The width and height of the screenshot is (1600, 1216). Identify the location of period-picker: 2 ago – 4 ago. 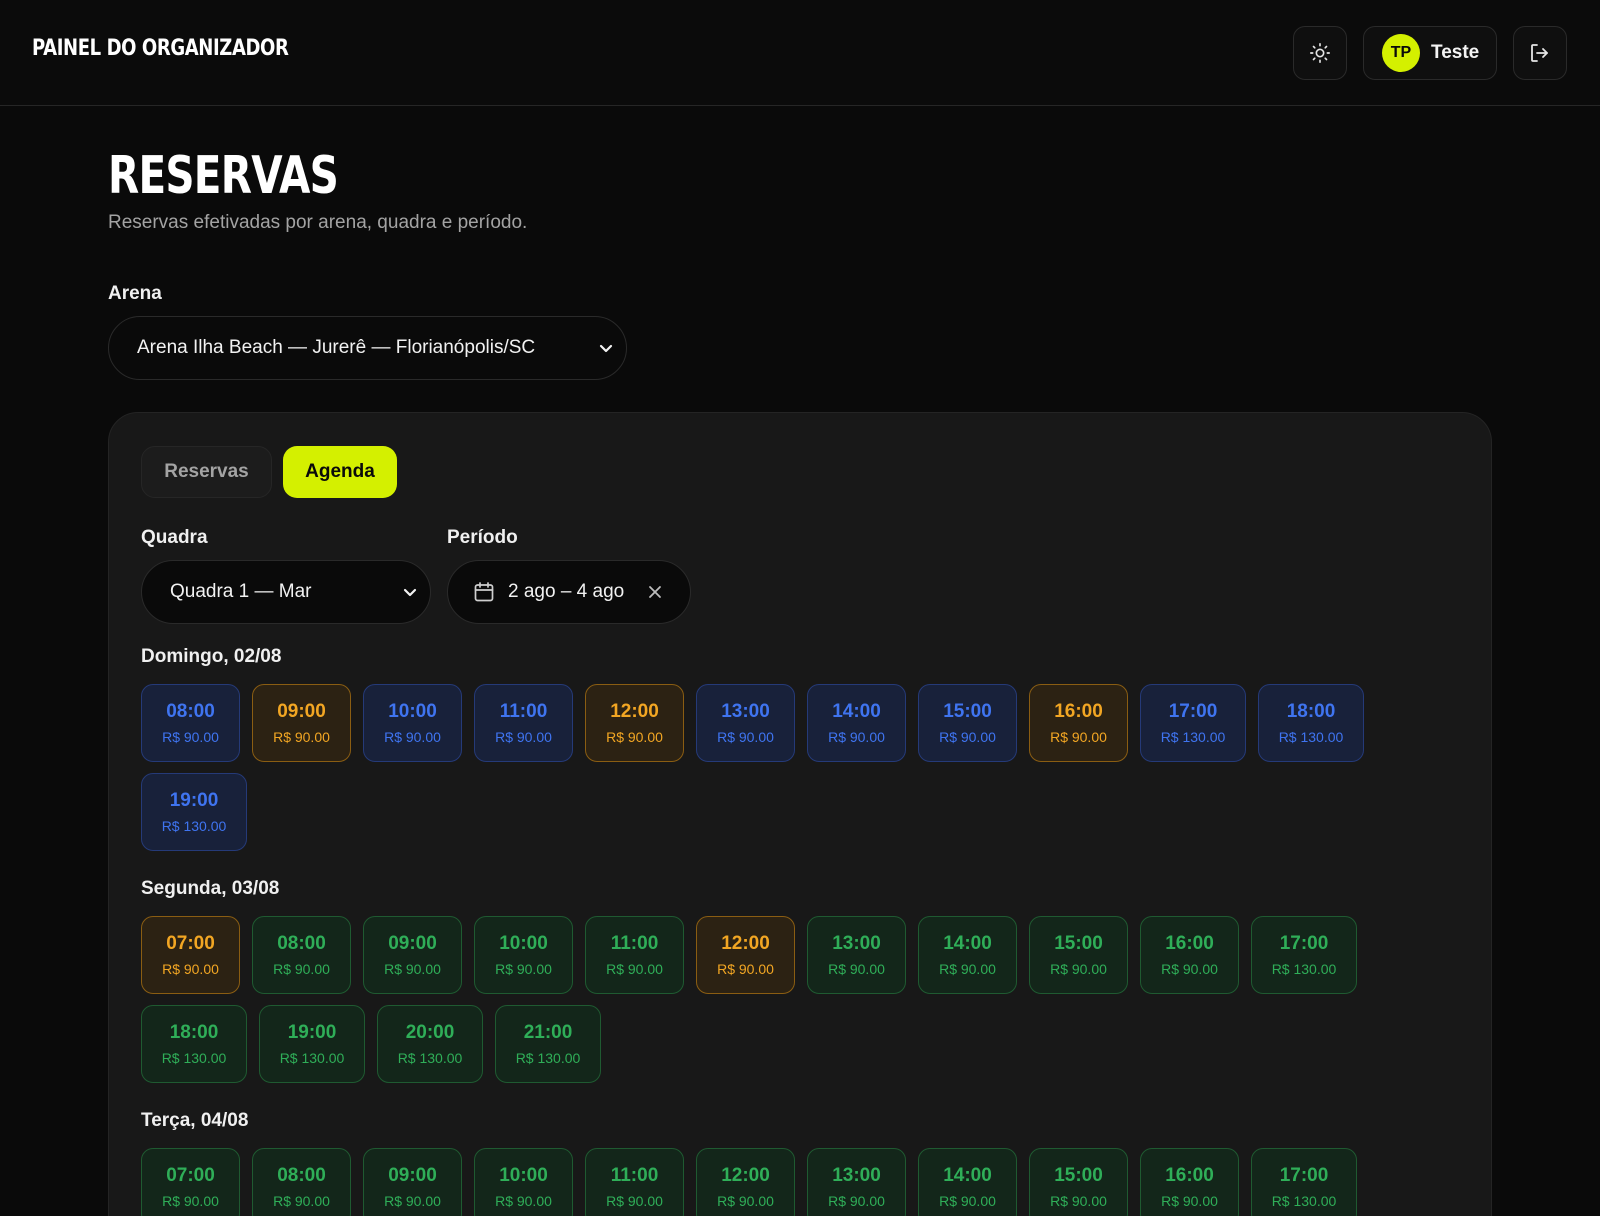
(569, 592).